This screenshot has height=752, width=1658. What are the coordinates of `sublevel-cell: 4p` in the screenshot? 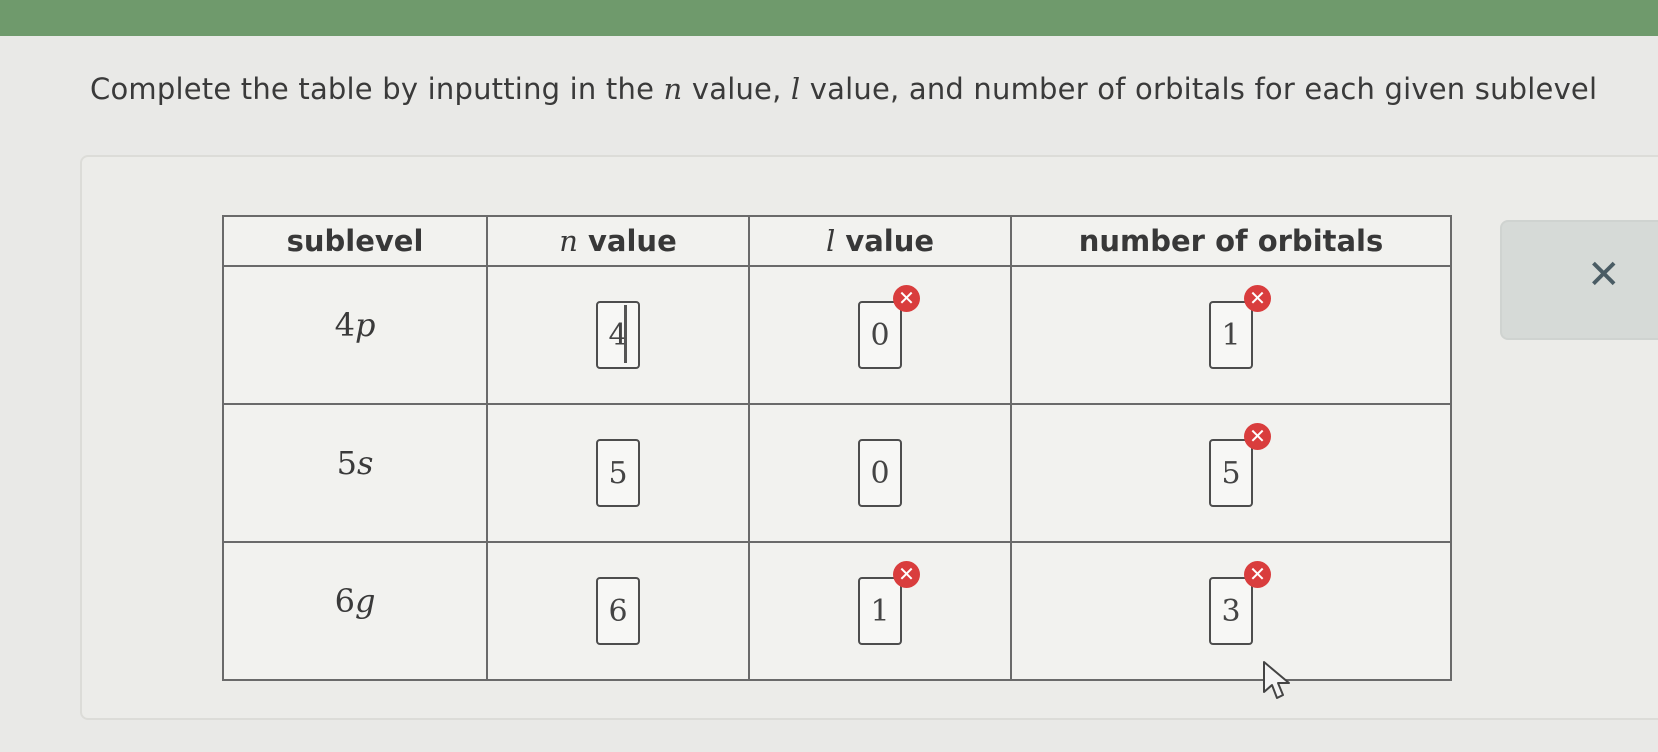 It's located at (355, 335).